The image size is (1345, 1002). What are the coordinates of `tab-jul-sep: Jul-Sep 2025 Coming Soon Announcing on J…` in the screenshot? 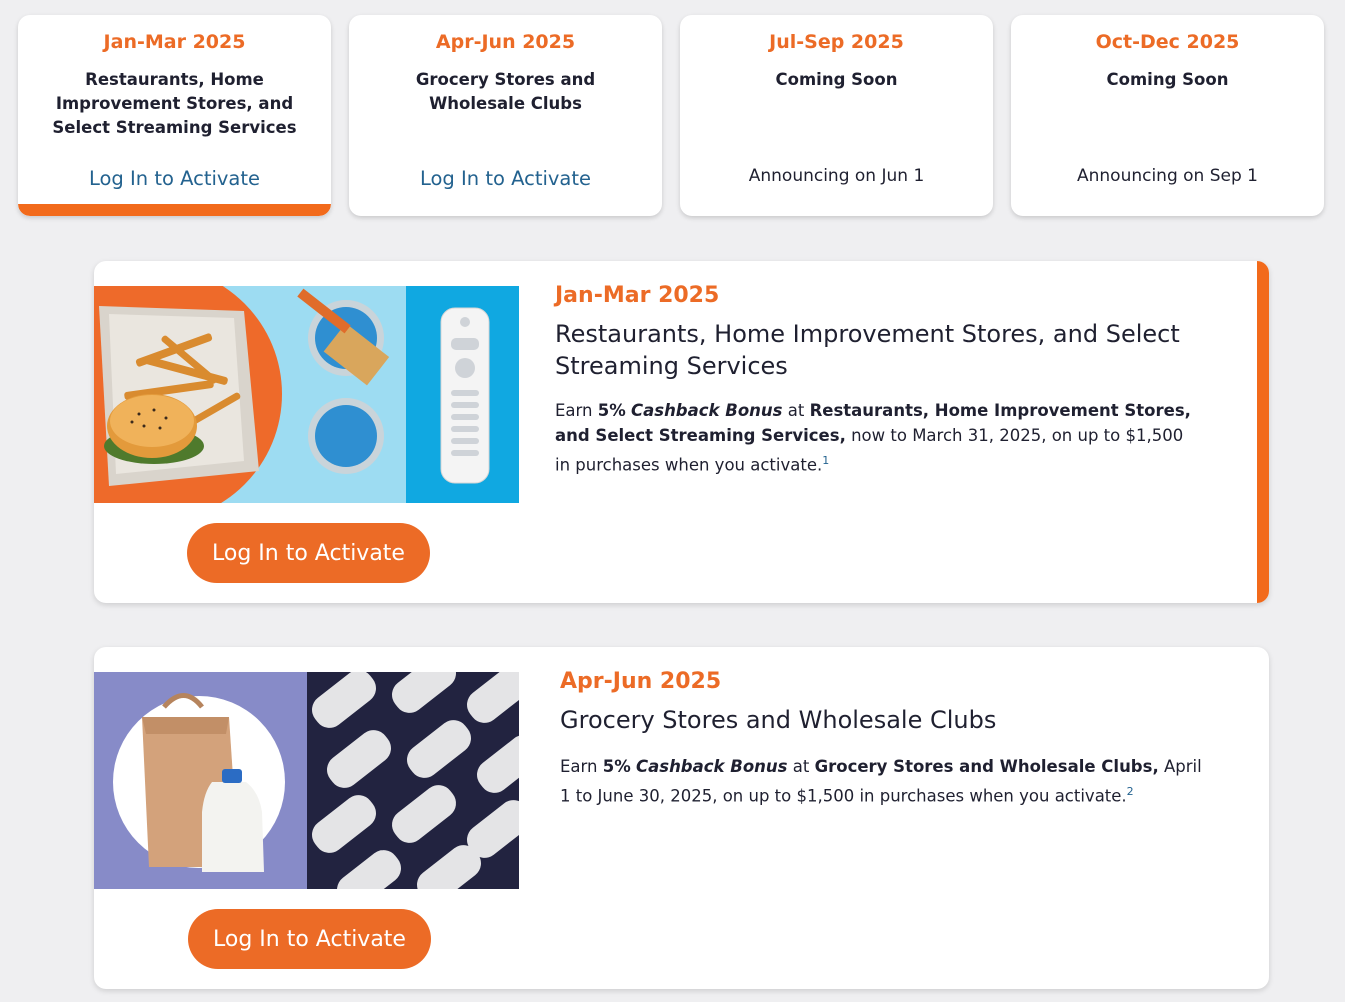 It's located at (836, 115).